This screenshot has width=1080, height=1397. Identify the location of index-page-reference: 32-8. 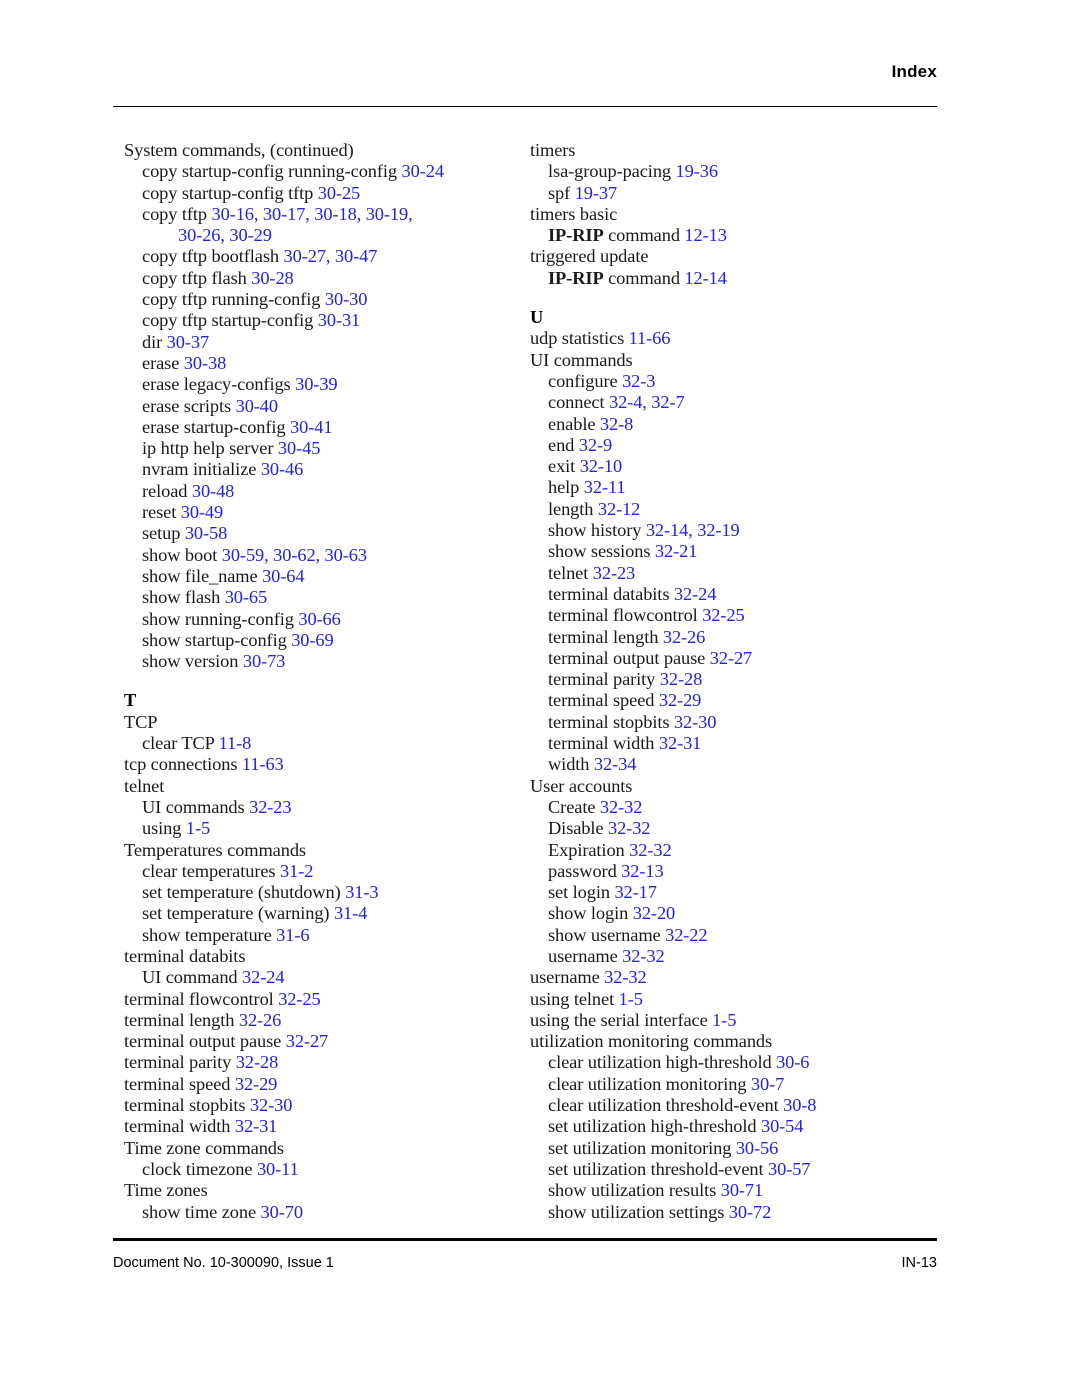
(616, 424).